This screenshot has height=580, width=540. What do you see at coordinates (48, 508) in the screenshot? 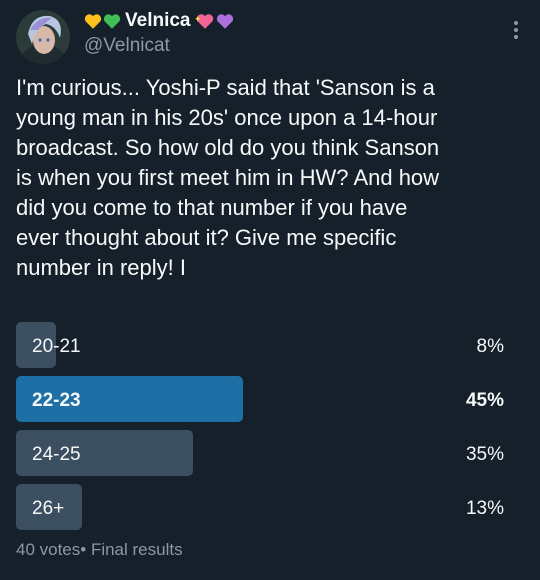
I see `poll-option-label: 26+` at bounding box center [48, 508].